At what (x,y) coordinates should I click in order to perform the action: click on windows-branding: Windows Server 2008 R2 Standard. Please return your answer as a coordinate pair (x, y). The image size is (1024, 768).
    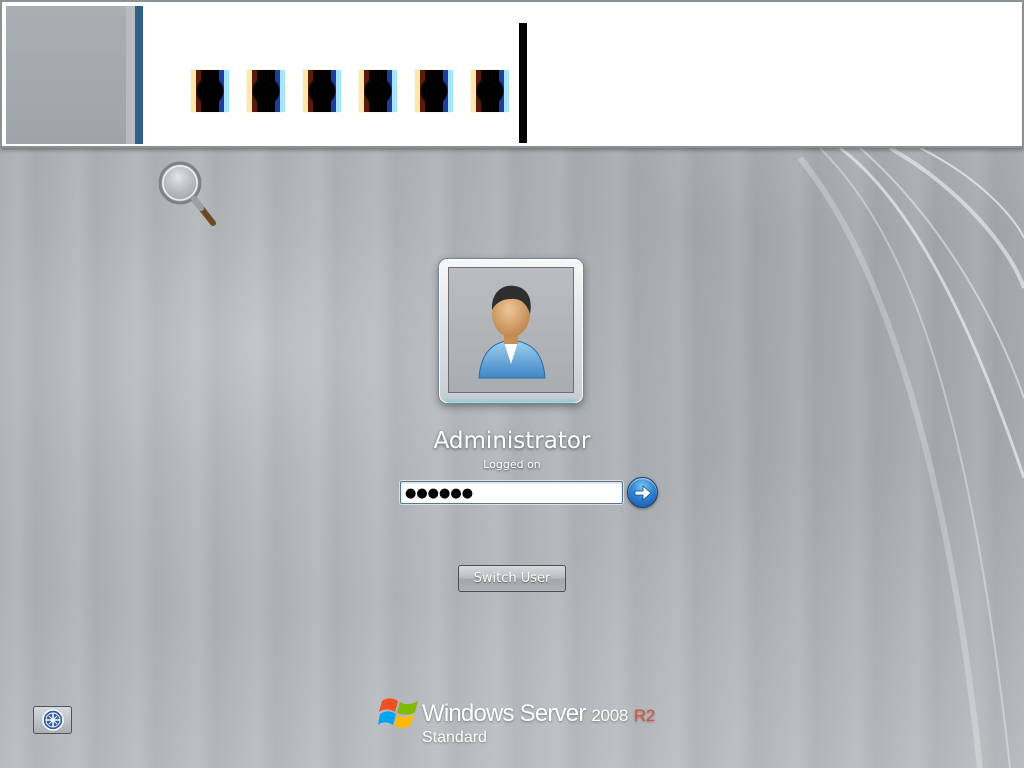
    Looking at the image, I should click on (523, 721).